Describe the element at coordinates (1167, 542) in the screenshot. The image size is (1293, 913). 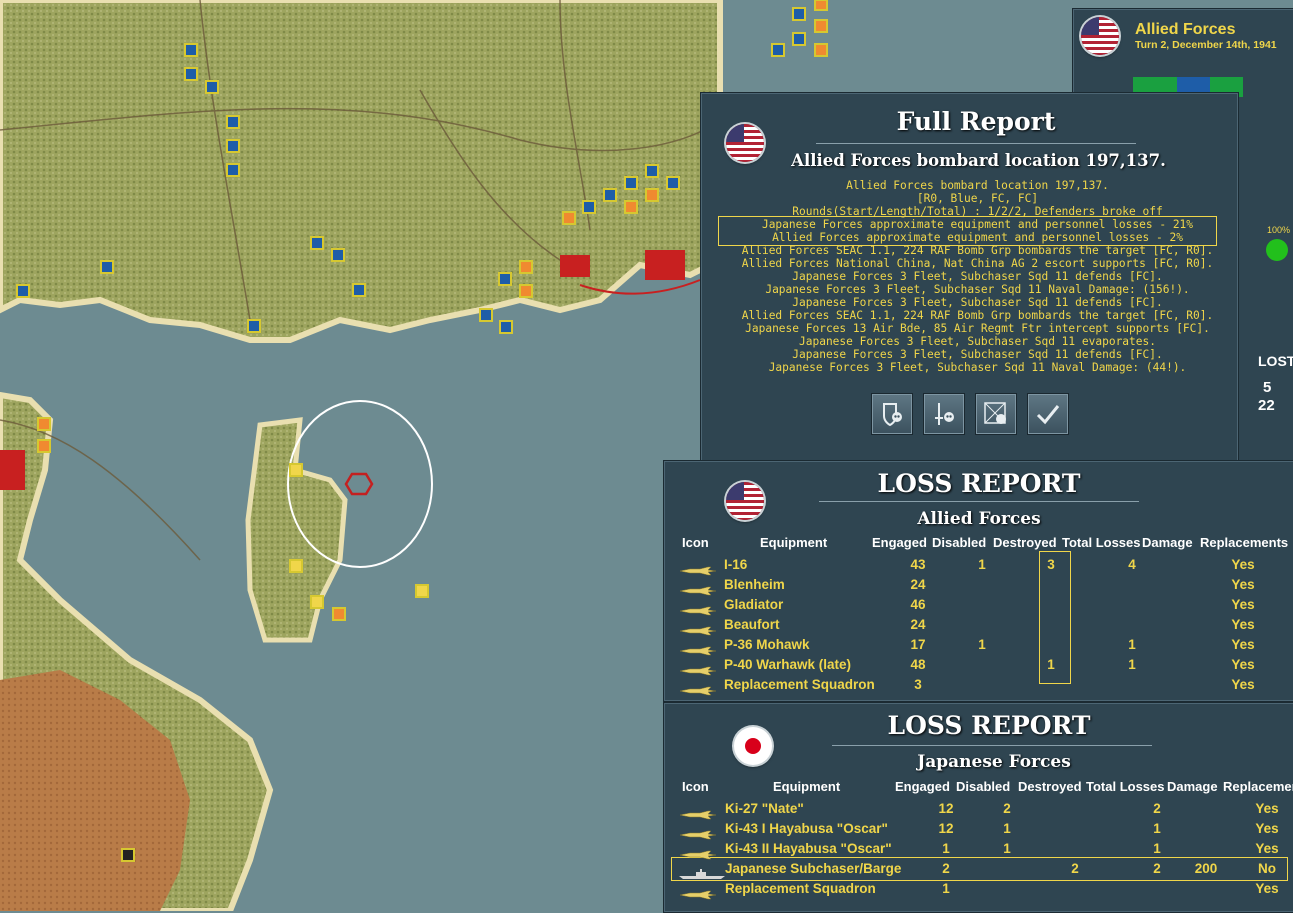
I see `col-header-damage: Damage` at that location.